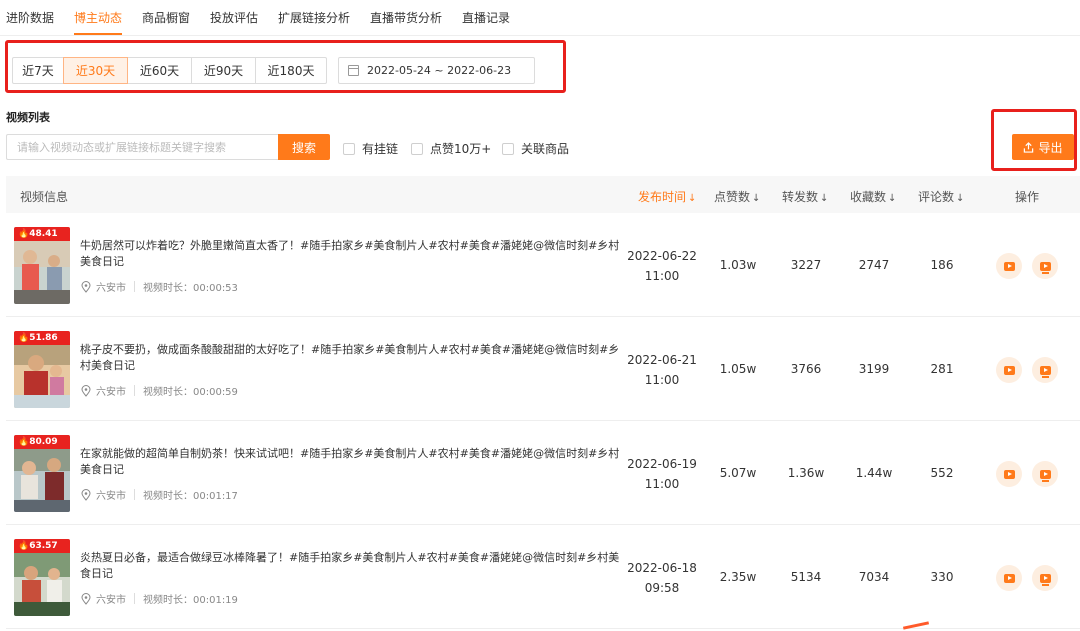  I want to click on calendar-icon, so click(353, 70).